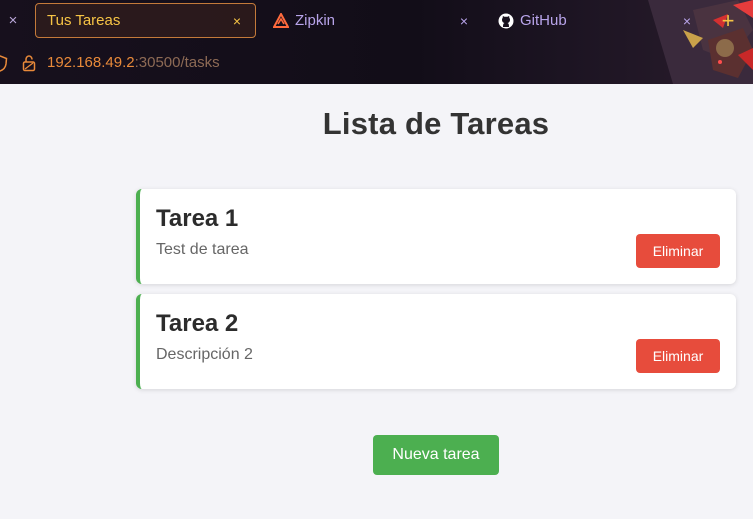 This screenshot has width=753, height=519. I want to click on task-title: Tarea 1, so click(197, 218).